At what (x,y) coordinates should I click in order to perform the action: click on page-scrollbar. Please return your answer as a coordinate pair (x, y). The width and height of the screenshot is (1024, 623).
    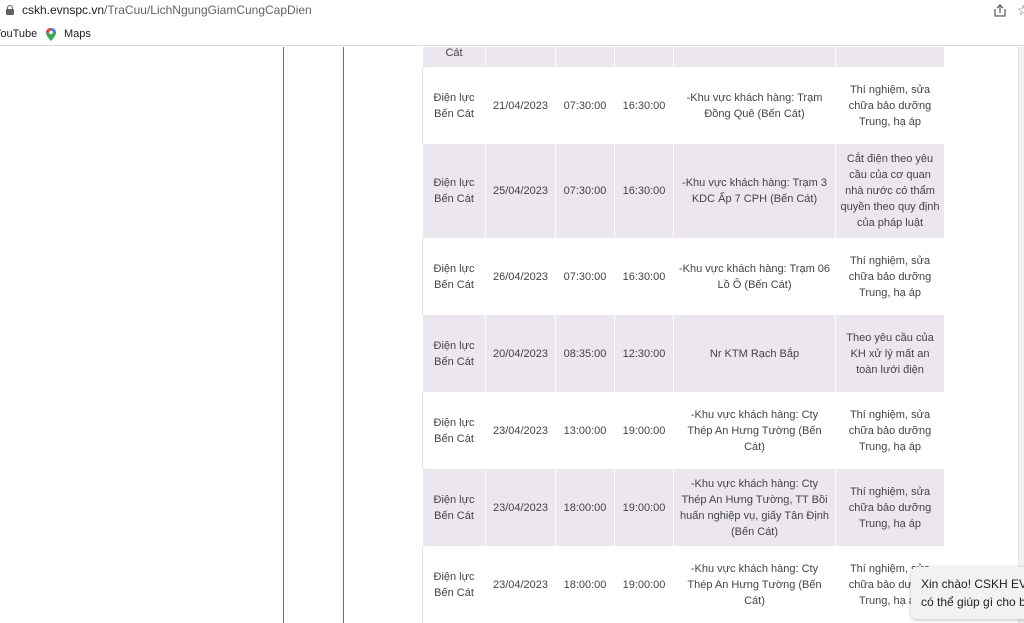
    Looking at the image, I should click on (1021, 335).